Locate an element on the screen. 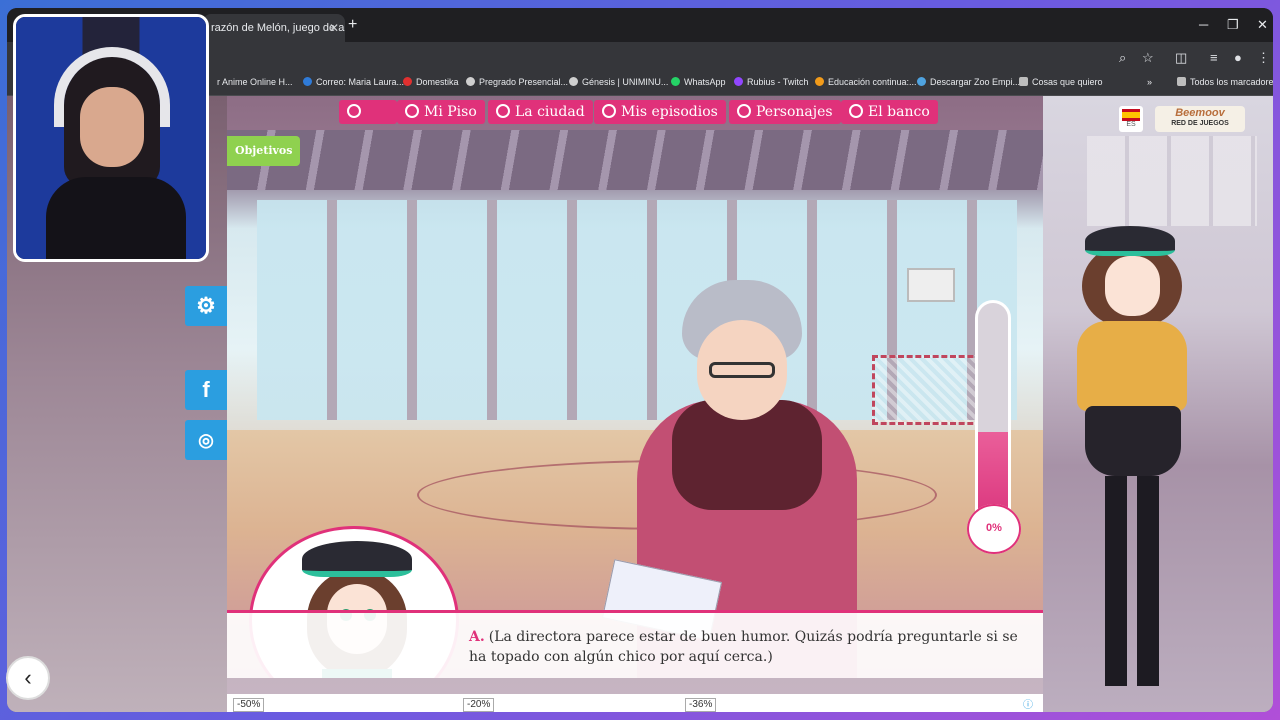  tab-title: razón de Melón, juego de ar is located at coordinates (278, 28).